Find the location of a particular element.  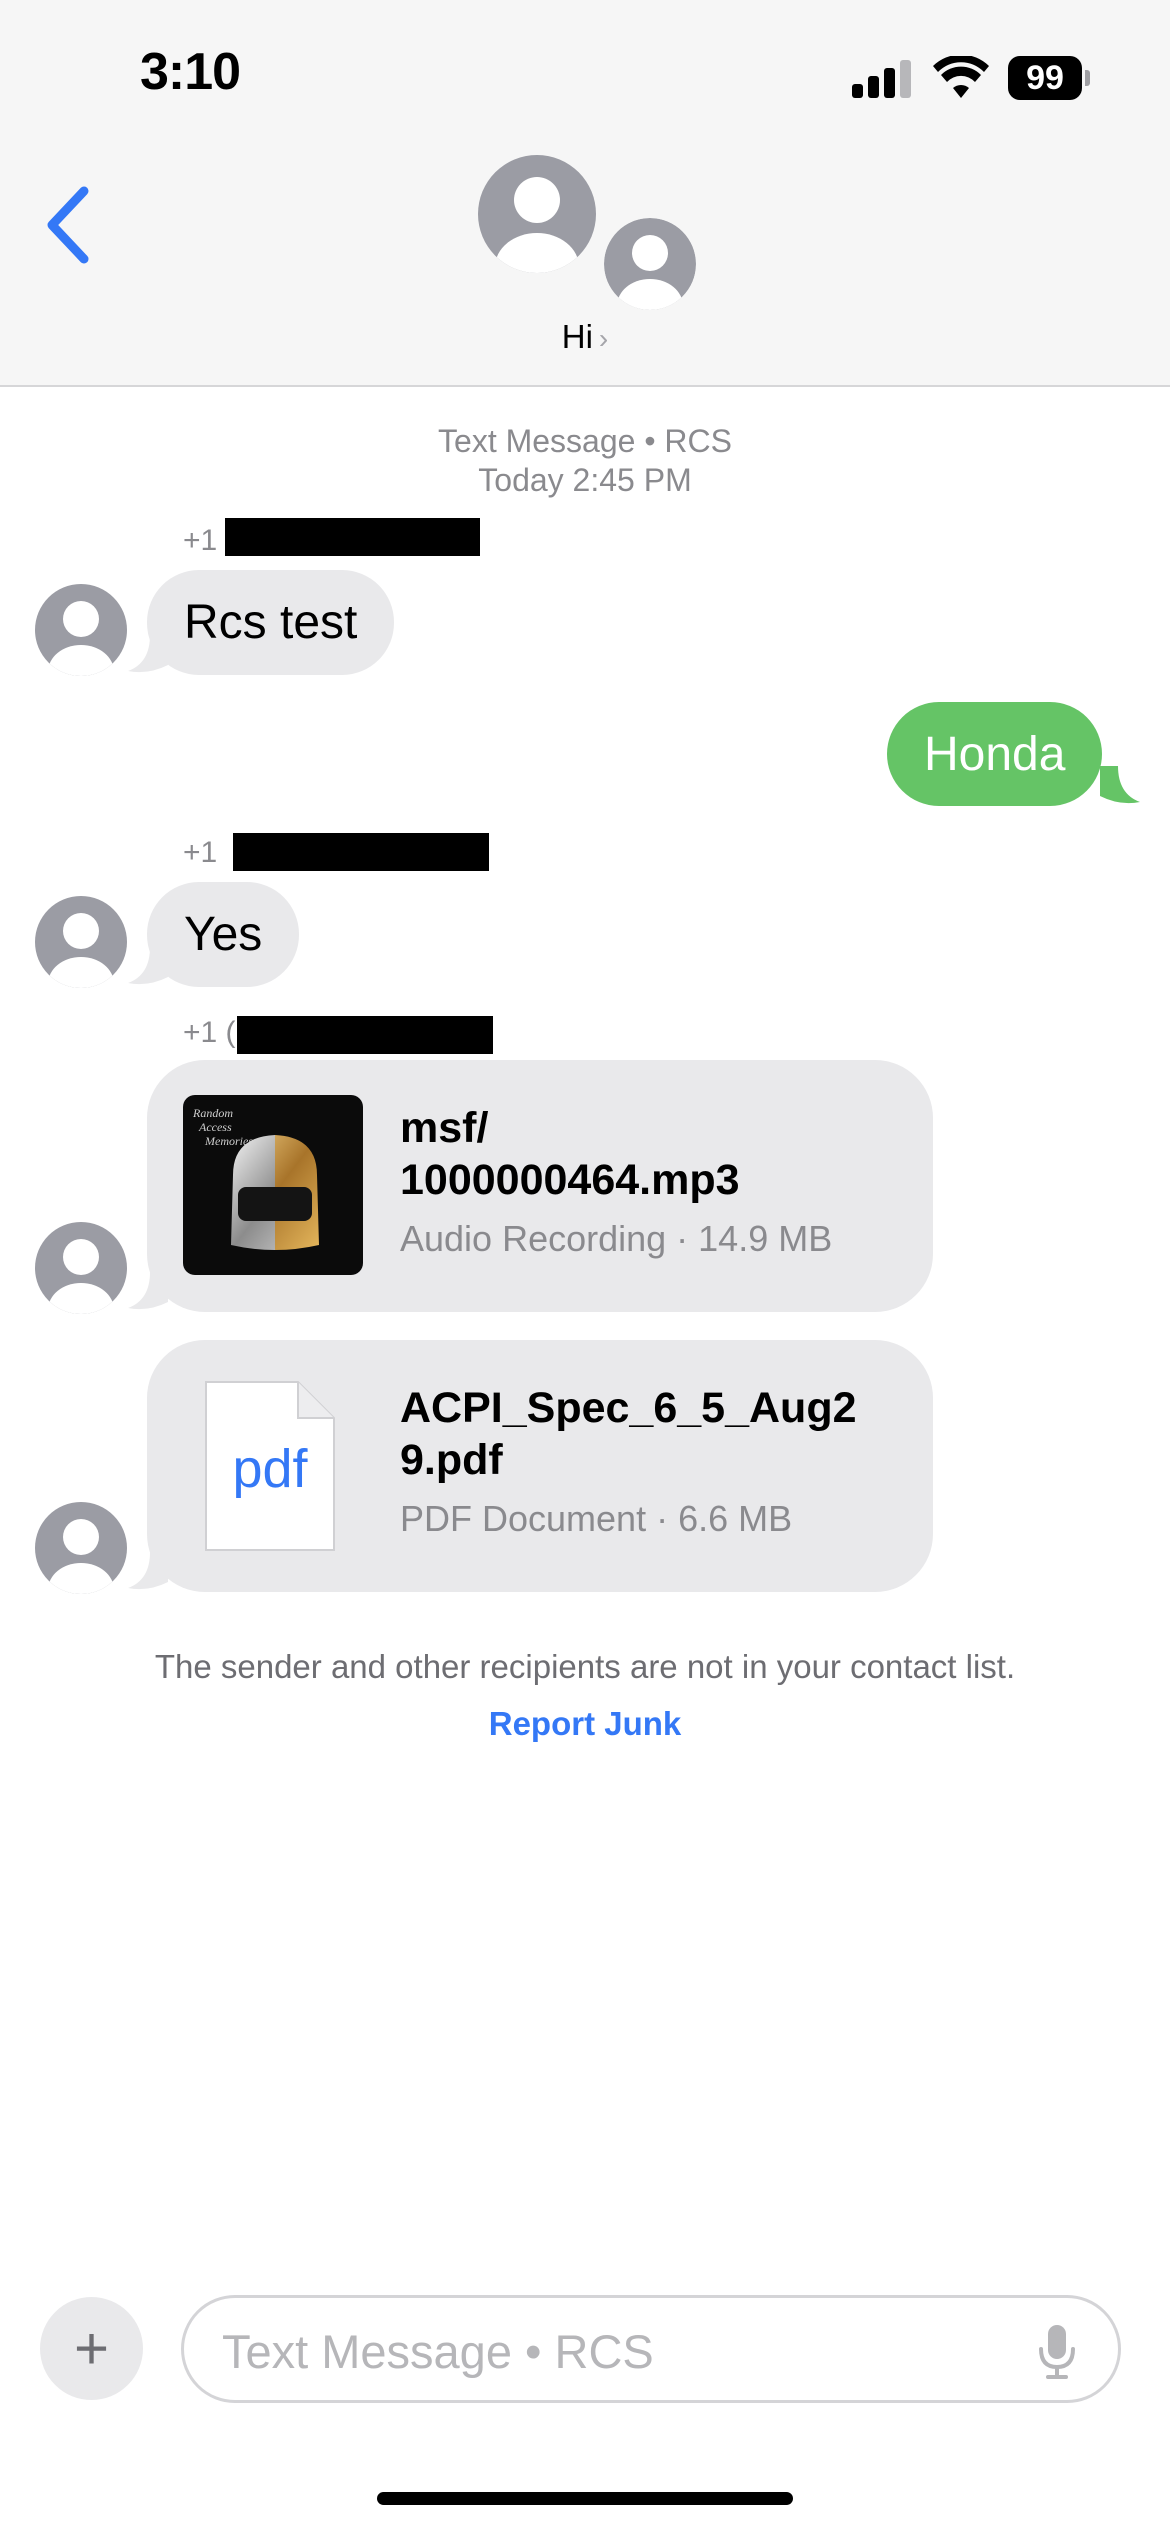

cellular-signal-icon is located at coordinates (882, 78).